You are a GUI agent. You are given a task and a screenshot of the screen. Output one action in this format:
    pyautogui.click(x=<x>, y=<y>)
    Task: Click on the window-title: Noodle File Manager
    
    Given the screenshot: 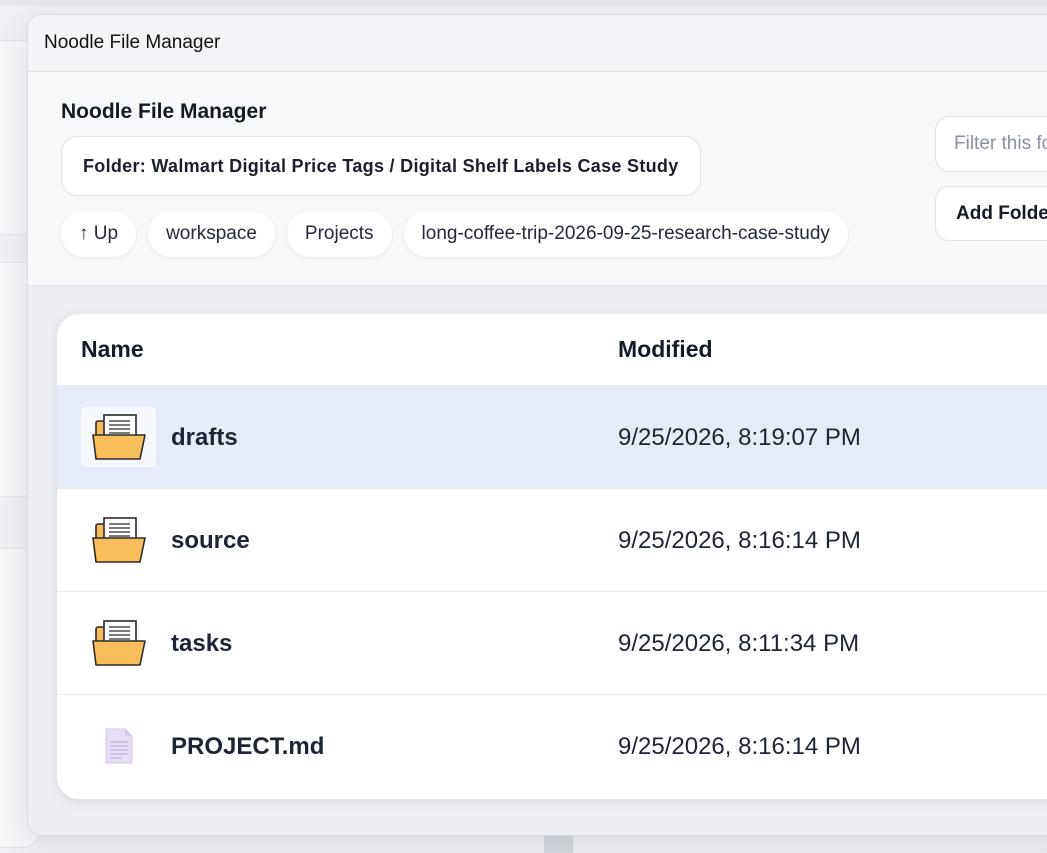 What is the action you would take?
    pyautogui.click(x=132, y=42)
    